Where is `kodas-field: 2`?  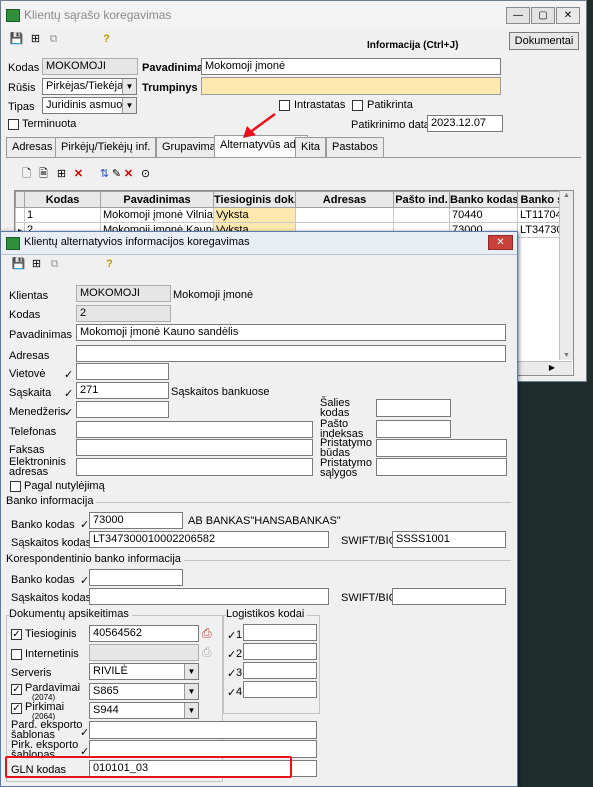 kodas-field: 2 is located at coordinates (123, 313).